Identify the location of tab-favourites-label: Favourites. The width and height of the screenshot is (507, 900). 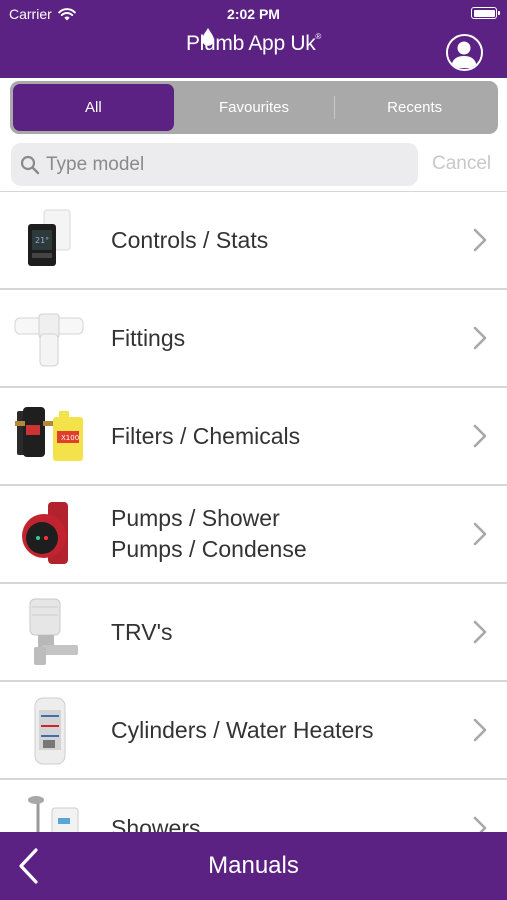
(254, 107).